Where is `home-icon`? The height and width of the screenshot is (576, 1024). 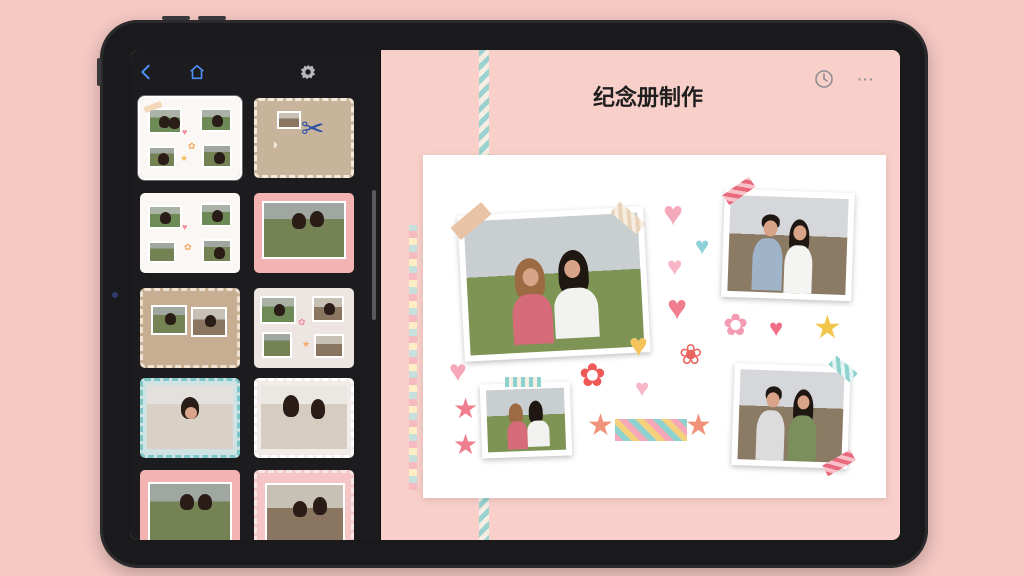
home-icon is located at coordinates (197, 72).